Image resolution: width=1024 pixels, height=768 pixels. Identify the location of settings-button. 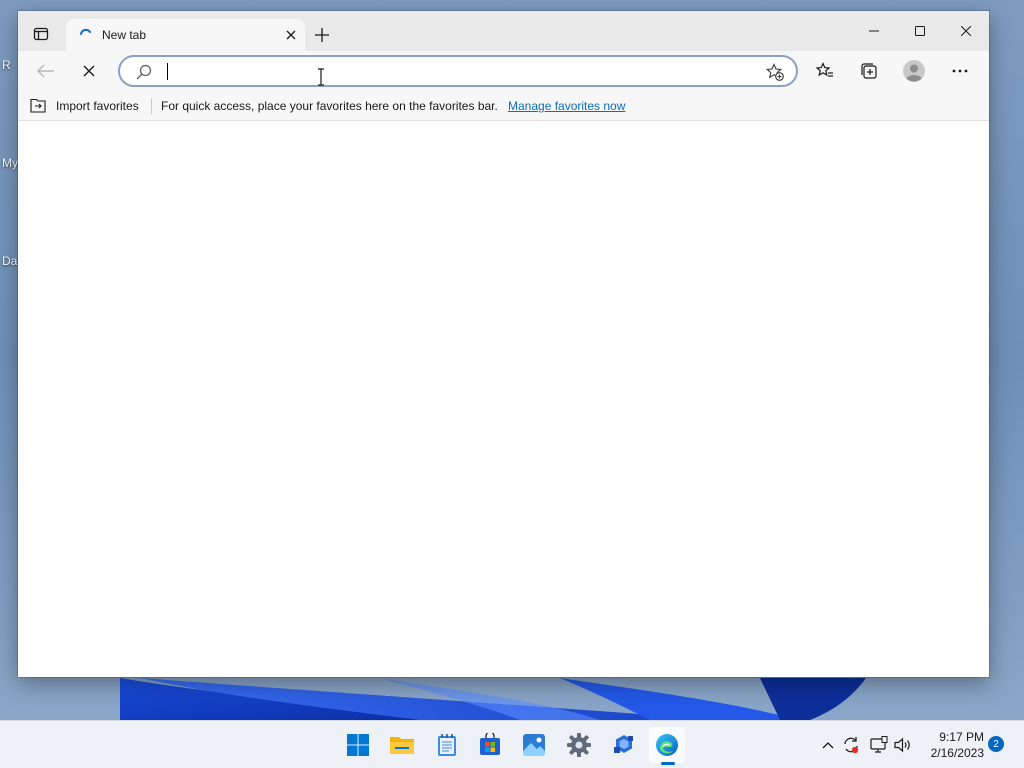
(579, 745).